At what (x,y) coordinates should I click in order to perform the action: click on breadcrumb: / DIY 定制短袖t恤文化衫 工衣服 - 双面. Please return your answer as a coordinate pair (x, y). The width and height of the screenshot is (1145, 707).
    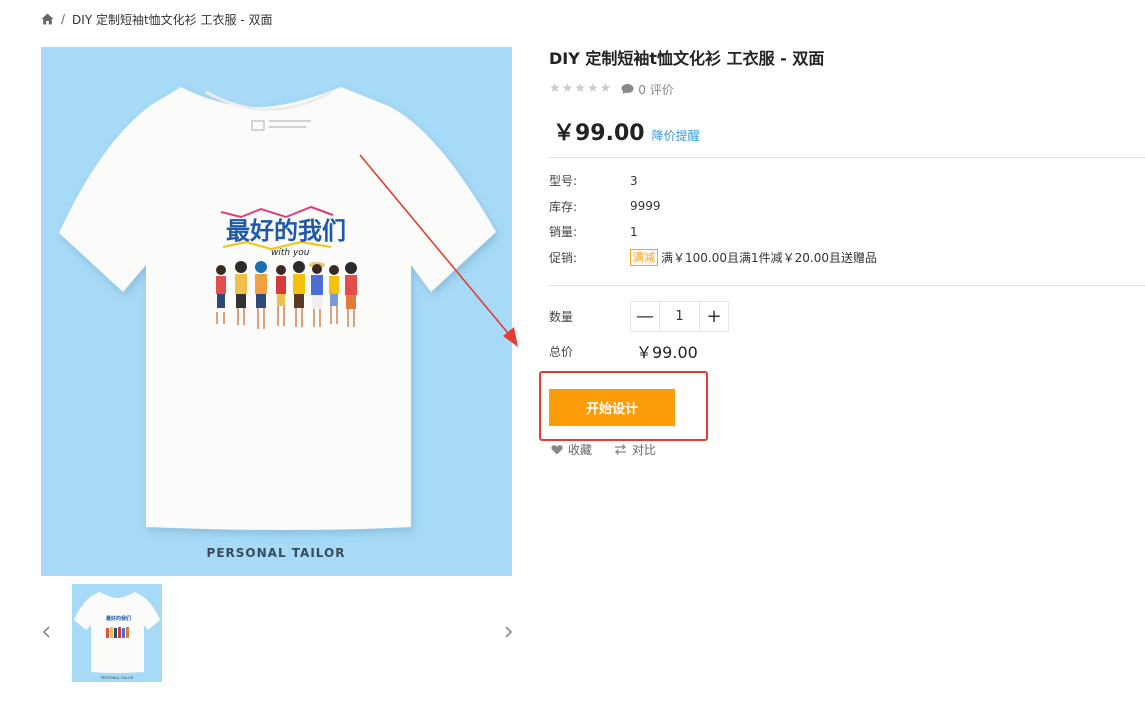
    Looking at the image, I should click on (156, 19).